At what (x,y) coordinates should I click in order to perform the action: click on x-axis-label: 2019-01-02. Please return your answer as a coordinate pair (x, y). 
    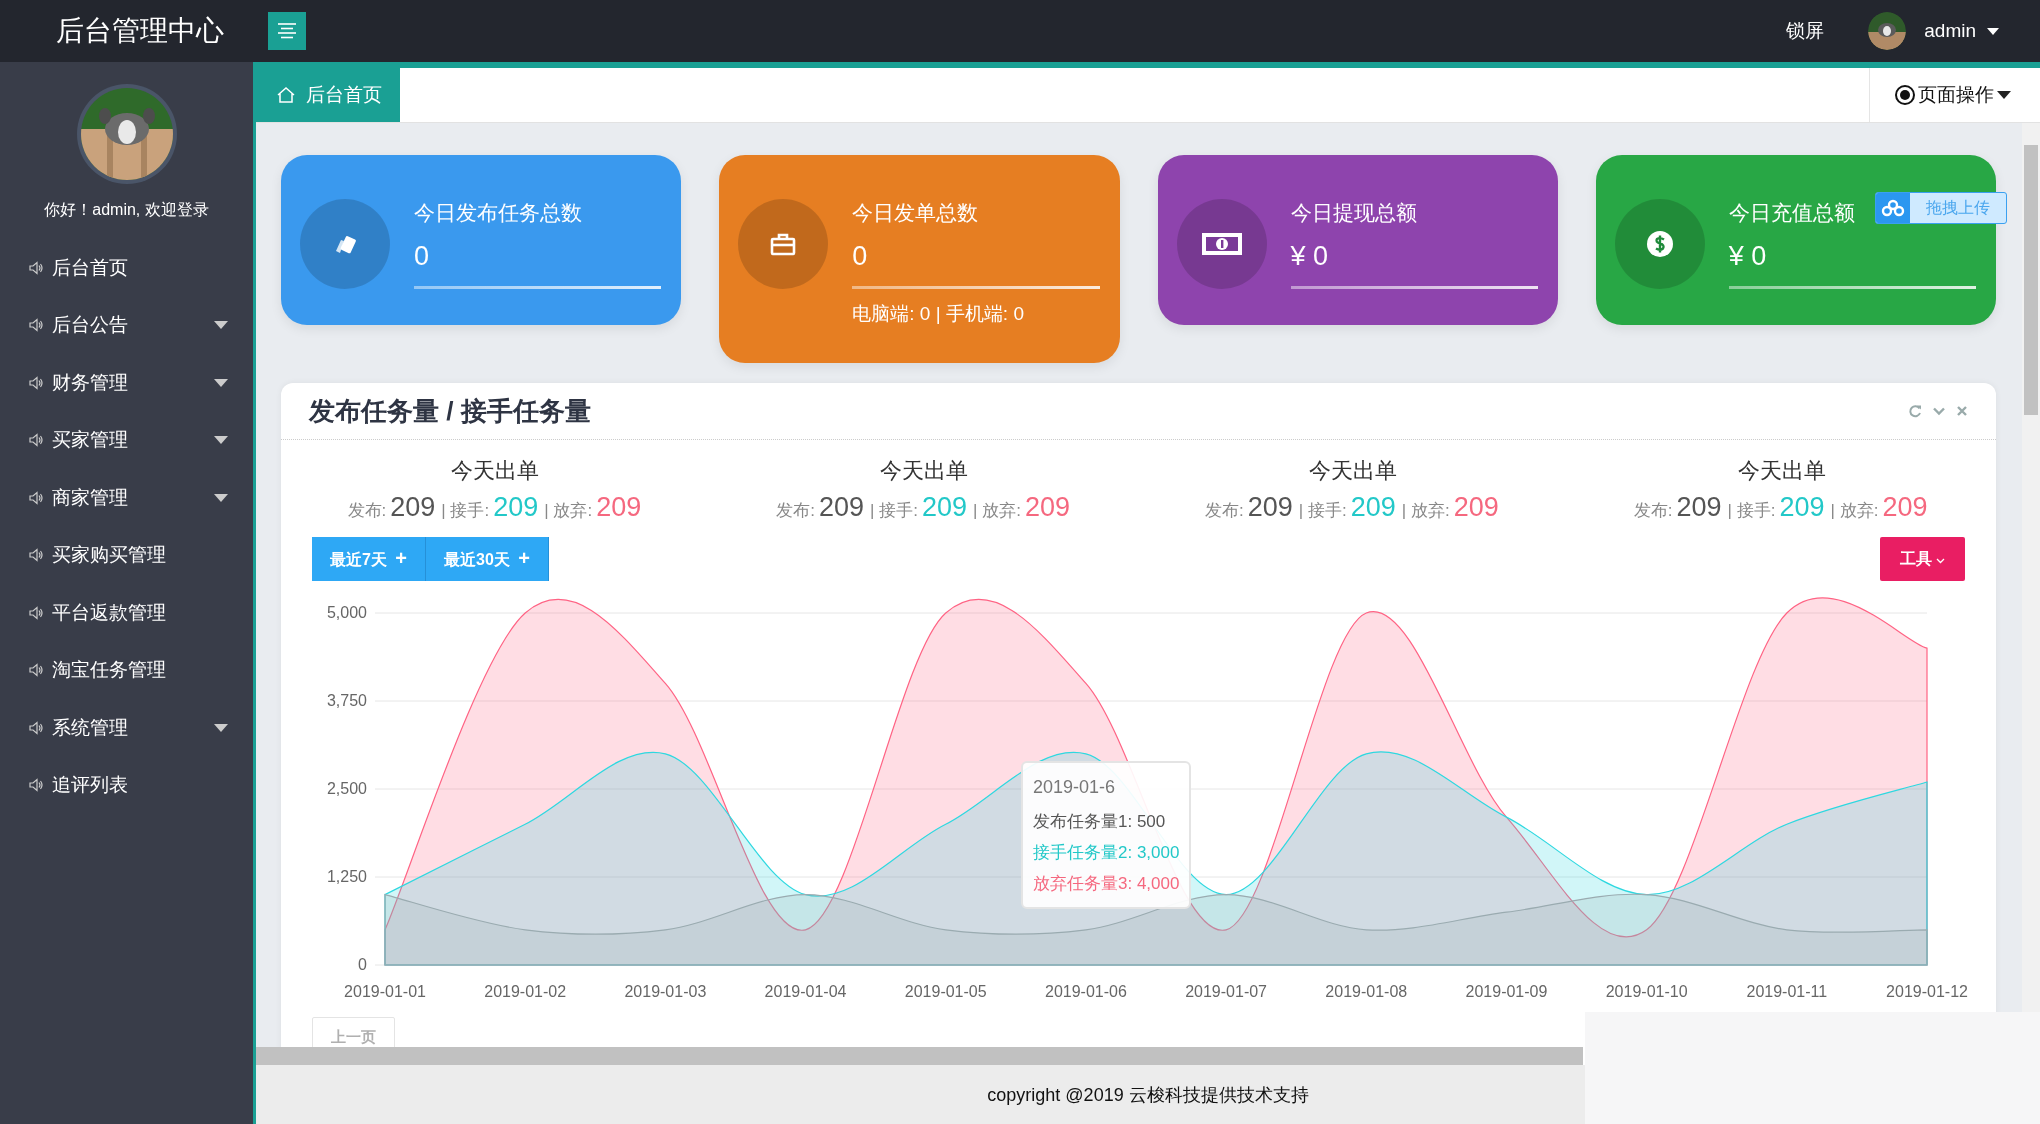
    Looking at the image, I should click on (525, 991).